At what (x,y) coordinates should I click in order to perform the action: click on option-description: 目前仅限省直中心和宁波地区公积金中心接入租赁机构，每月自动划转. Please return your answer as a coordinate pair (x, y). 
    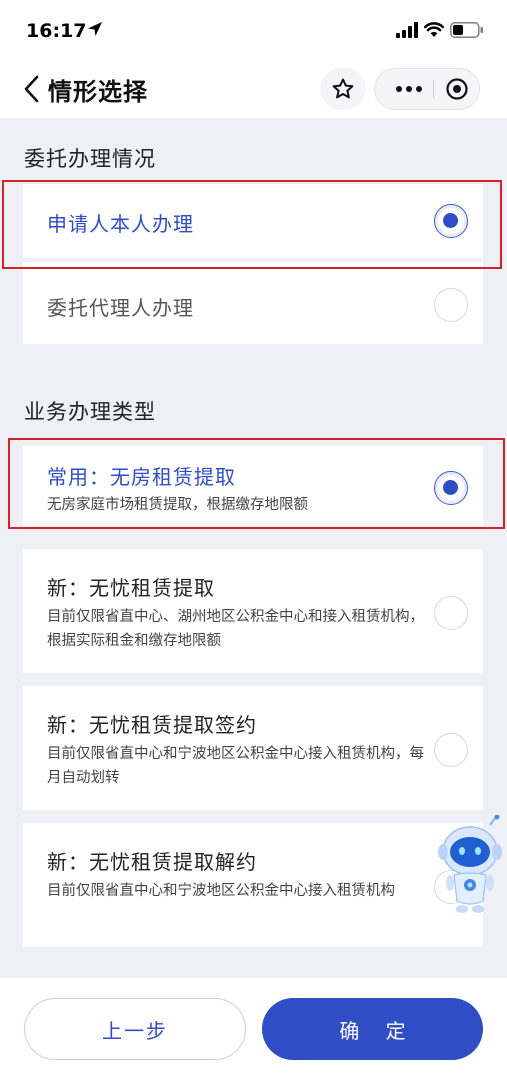
    Looking at the image, I should click on (235, 766).